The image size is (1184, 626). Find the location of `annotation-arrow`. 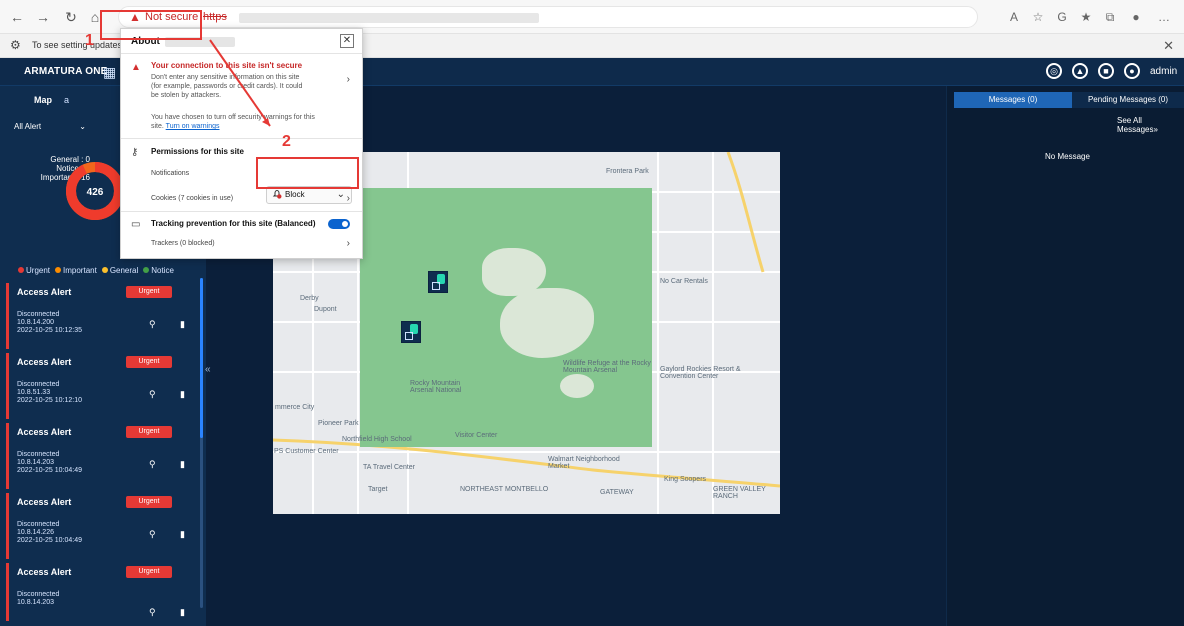

annotation-arrow is located at coordinates (240, 83).